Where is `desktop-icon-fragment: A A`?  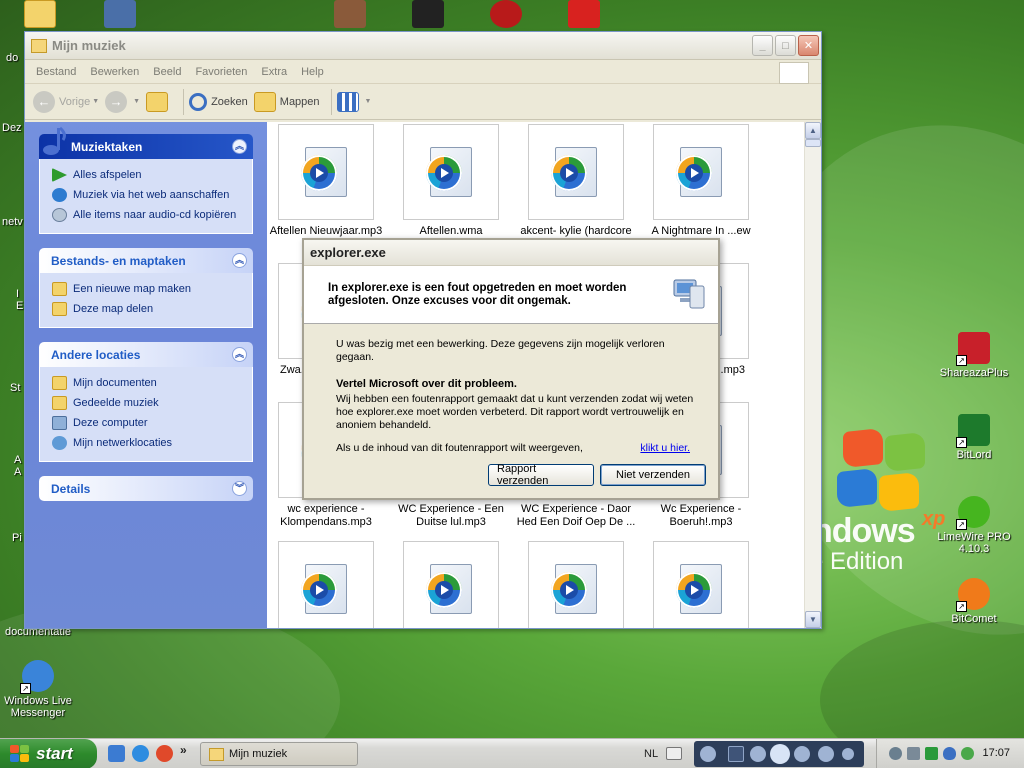 desktop-icon-fragment: A A is located at coordinates (13, 466).